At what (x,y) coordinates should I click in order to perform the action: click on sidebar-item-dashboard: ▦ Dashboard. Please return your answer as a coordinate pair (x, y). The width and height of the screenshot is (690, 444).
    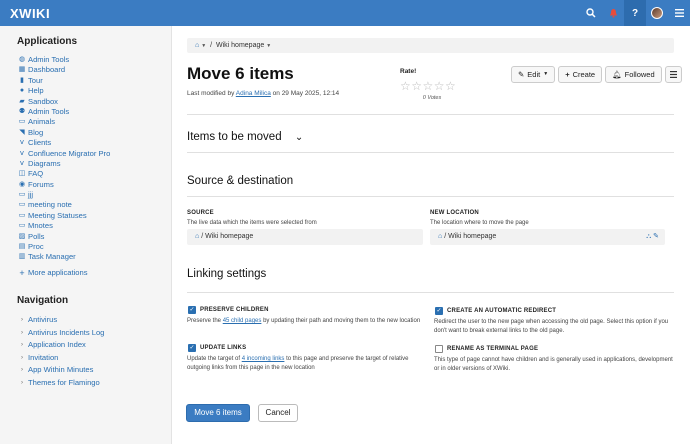
    Looking at the image, I should click on (63, 70).